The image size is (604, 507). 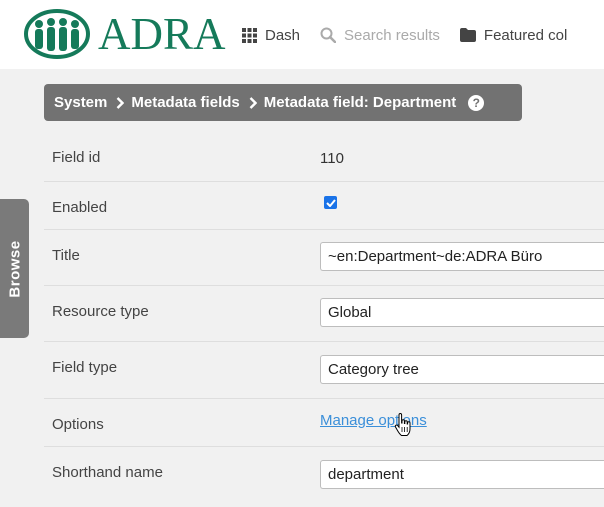 I want to click on adra-people-logo-icon, so click(x=57, y=34).